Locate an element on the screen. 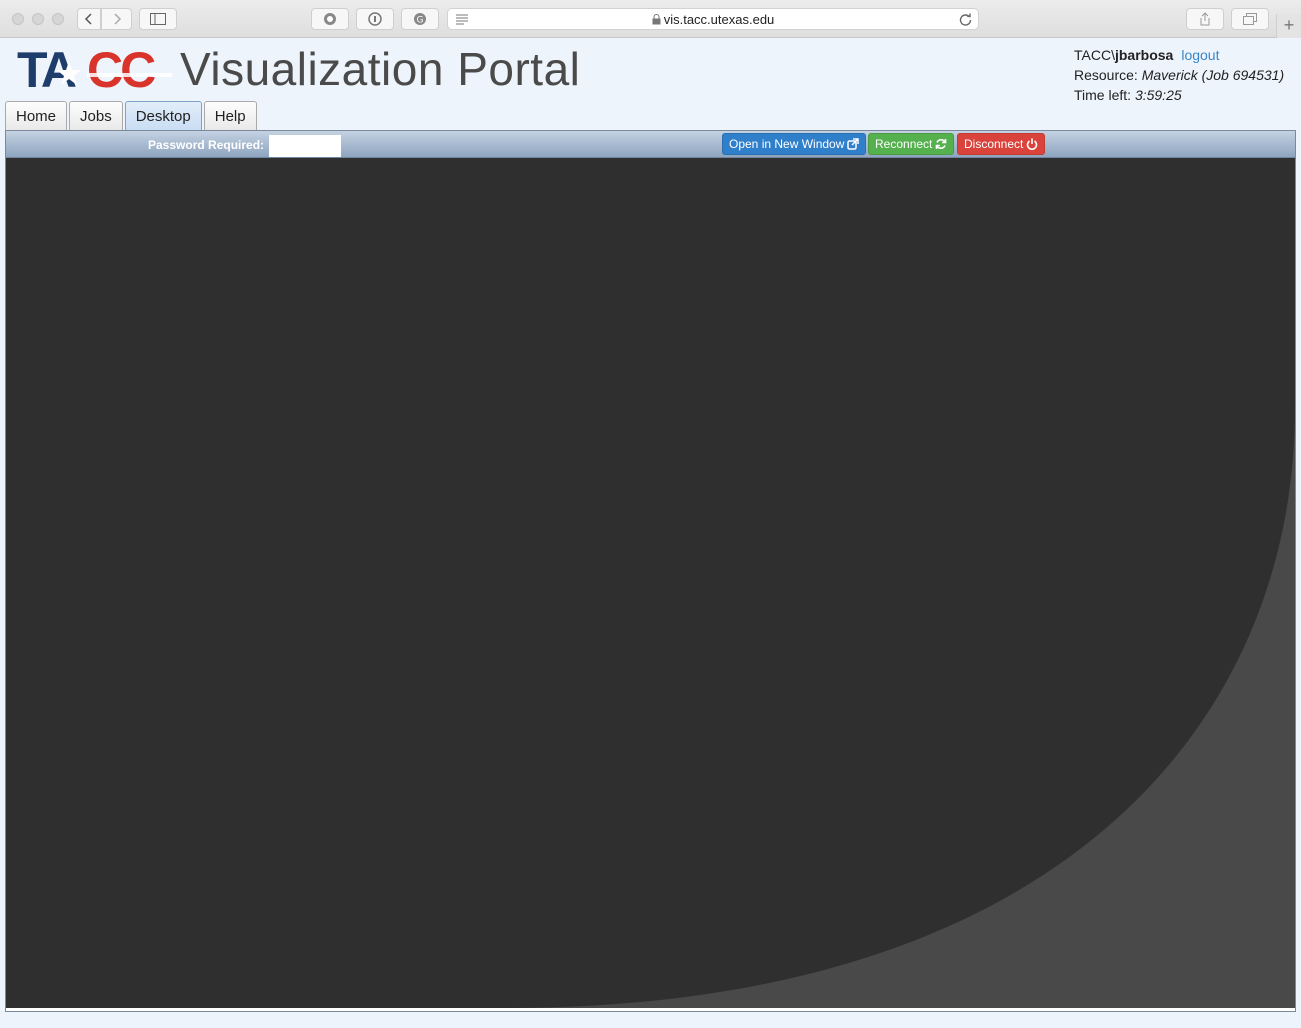 Image resolution: width=1301 pixels, height=1028 pixels. url-text: vis.tacc.utexas.edu is located at coordinates (713, 19).